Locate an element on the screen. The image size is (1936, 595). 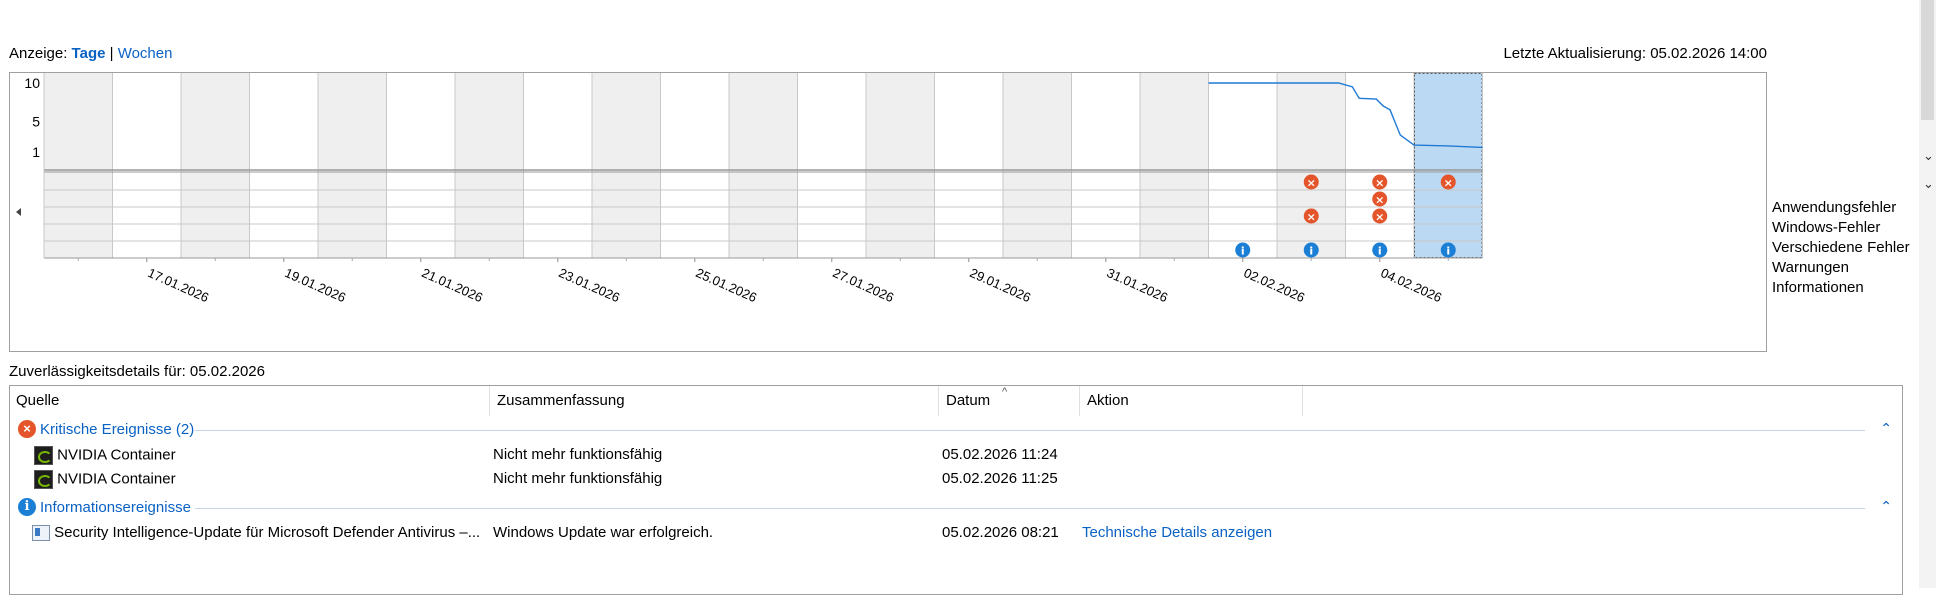
day-column-29.01.2026 is located at coordinates (969, 165).